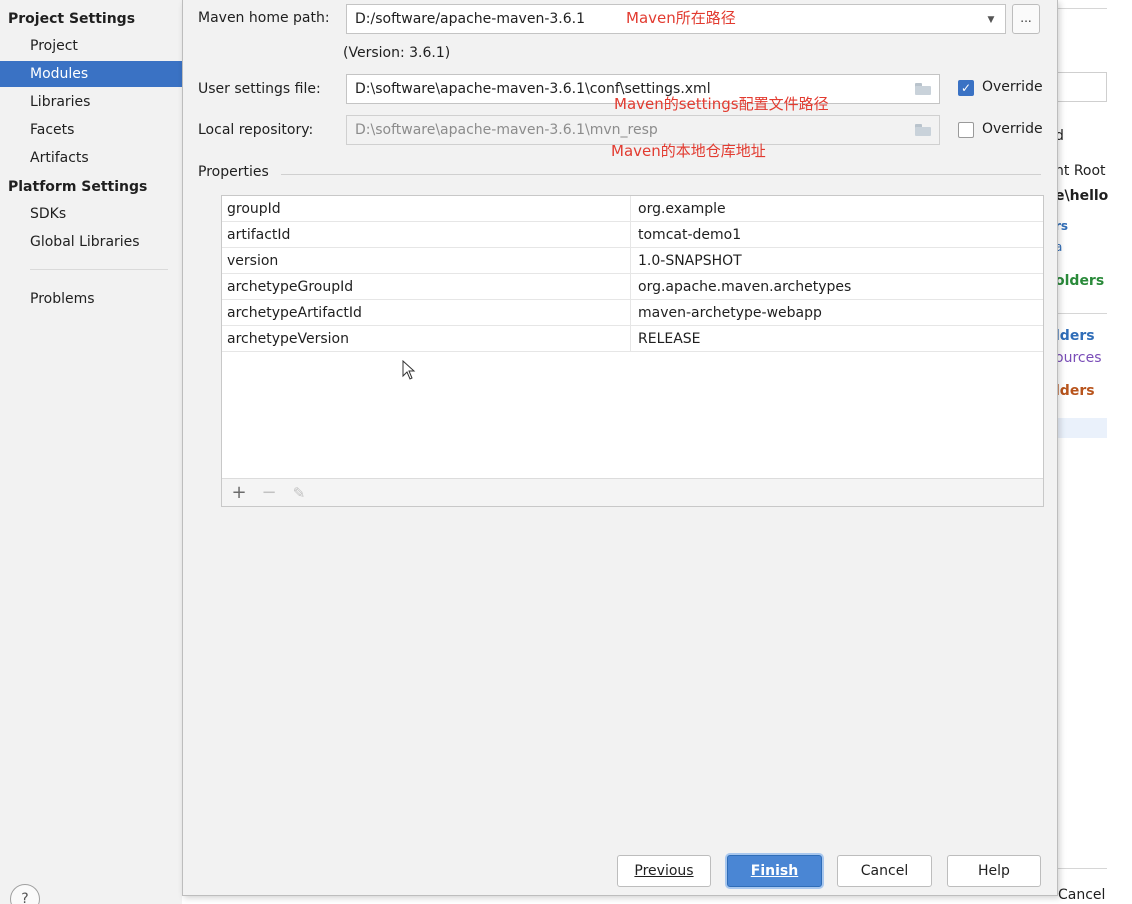 The height and width of the screenshot is (904, 1132). What do you see at coordinates (409, 370) in the screenshot?
I see `mouse-cursor-icon` at bounding box center [409, 370].